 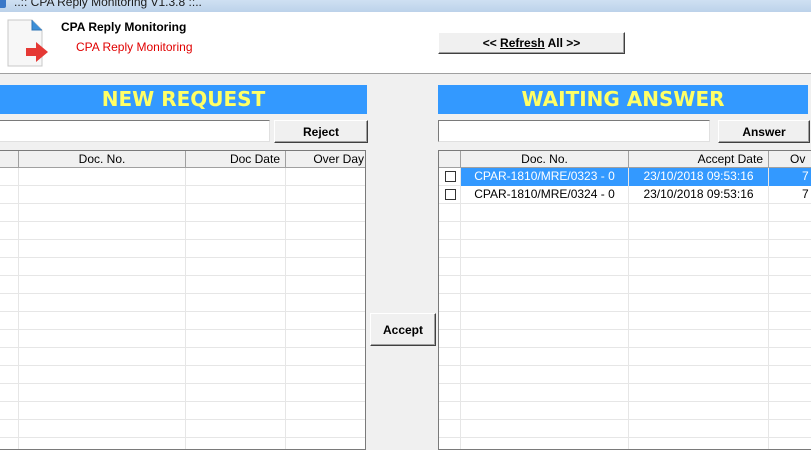 I want to click on refresh-all-button: << Refresh All >>, so click(x=531, y=43).